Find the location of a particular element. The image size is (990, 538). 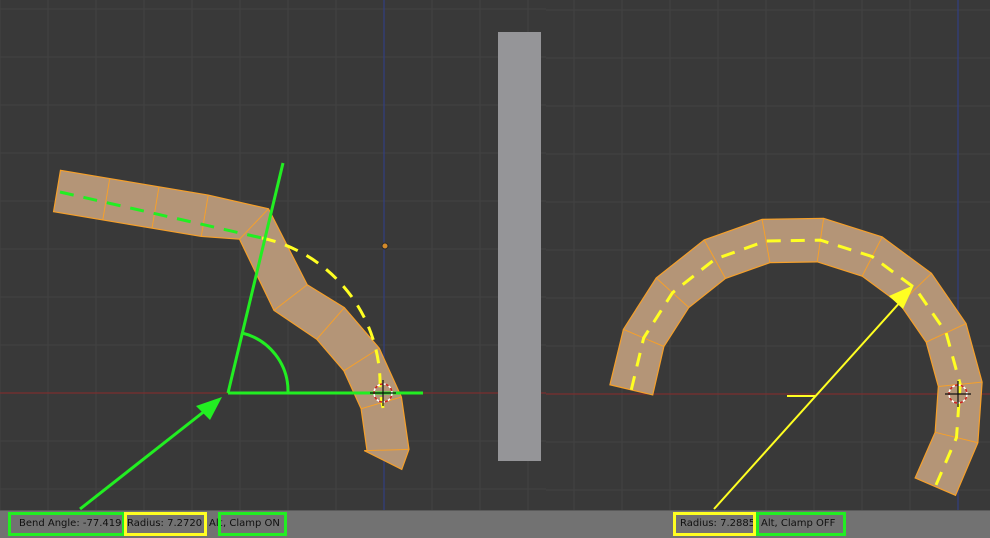

object-origin-icon is located at coordinates (385, 246).